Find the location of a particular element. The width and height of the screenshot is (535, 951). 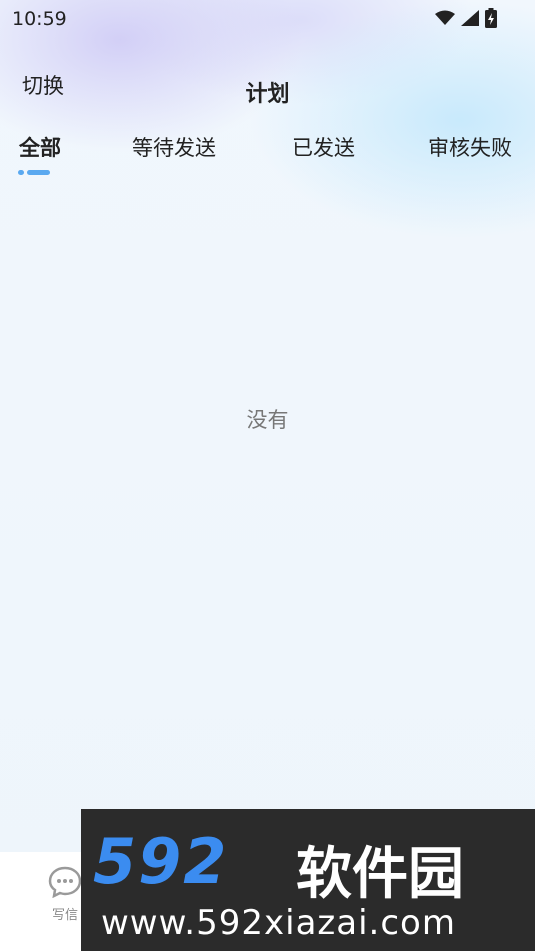

tab-pending: 等待发送 is located at coordinates (174, 147).